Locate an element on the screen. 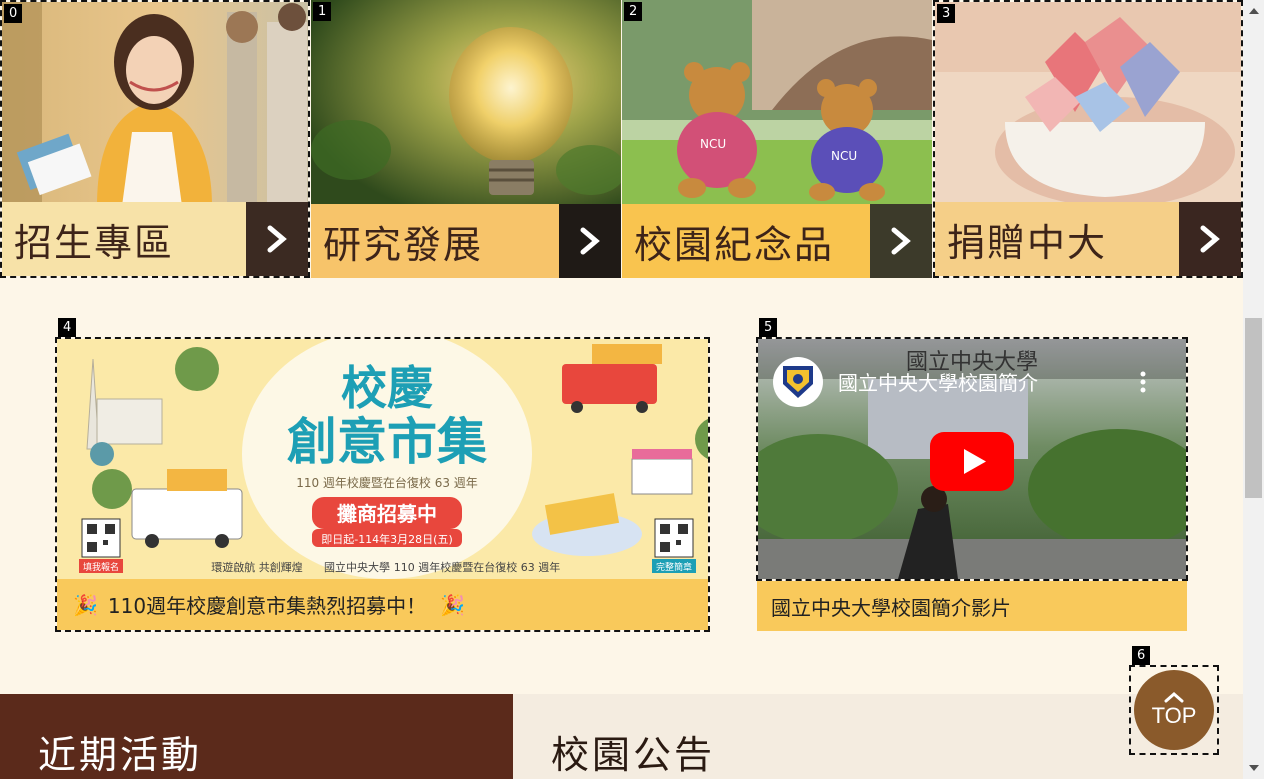 The image size is (1264, 779). market-caption-text: 110週年校慶創意市集熱烈招募中！ is located at coordinates (267, 606).